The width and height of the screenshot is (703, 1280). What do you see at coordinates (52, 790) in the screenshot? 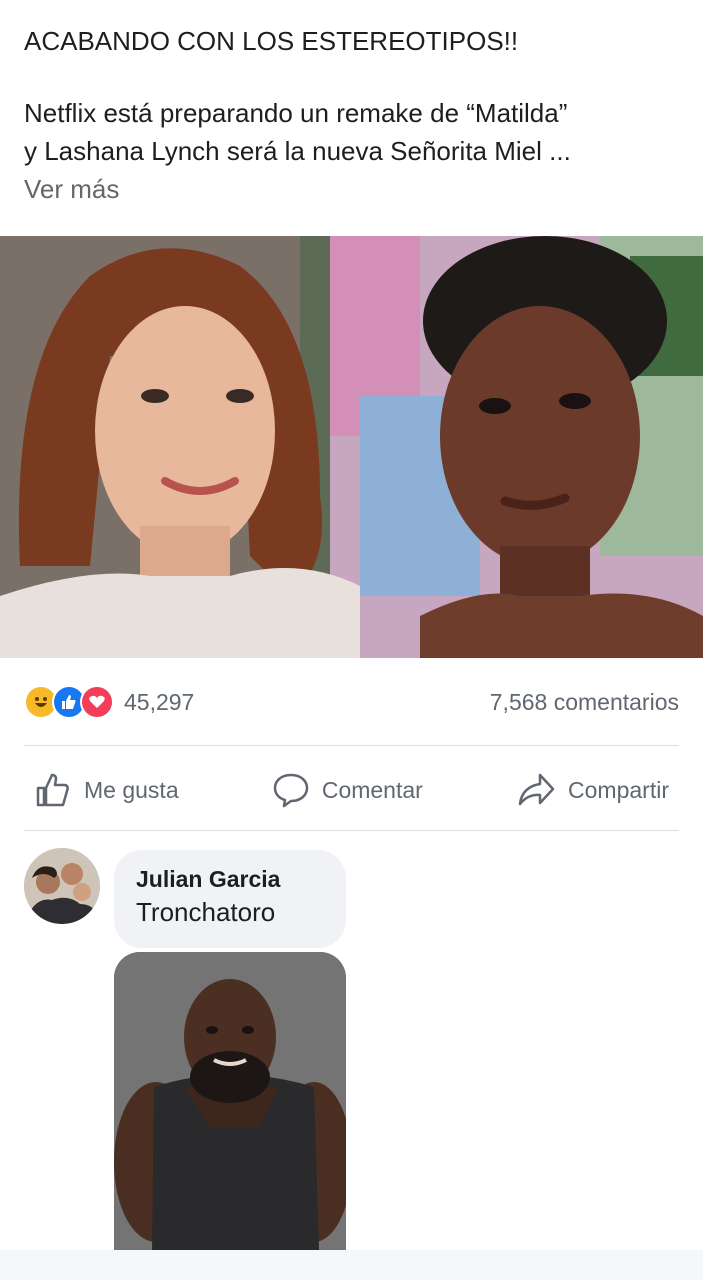
I see `thumbs-up-icon` at bounding box center [52, 790].